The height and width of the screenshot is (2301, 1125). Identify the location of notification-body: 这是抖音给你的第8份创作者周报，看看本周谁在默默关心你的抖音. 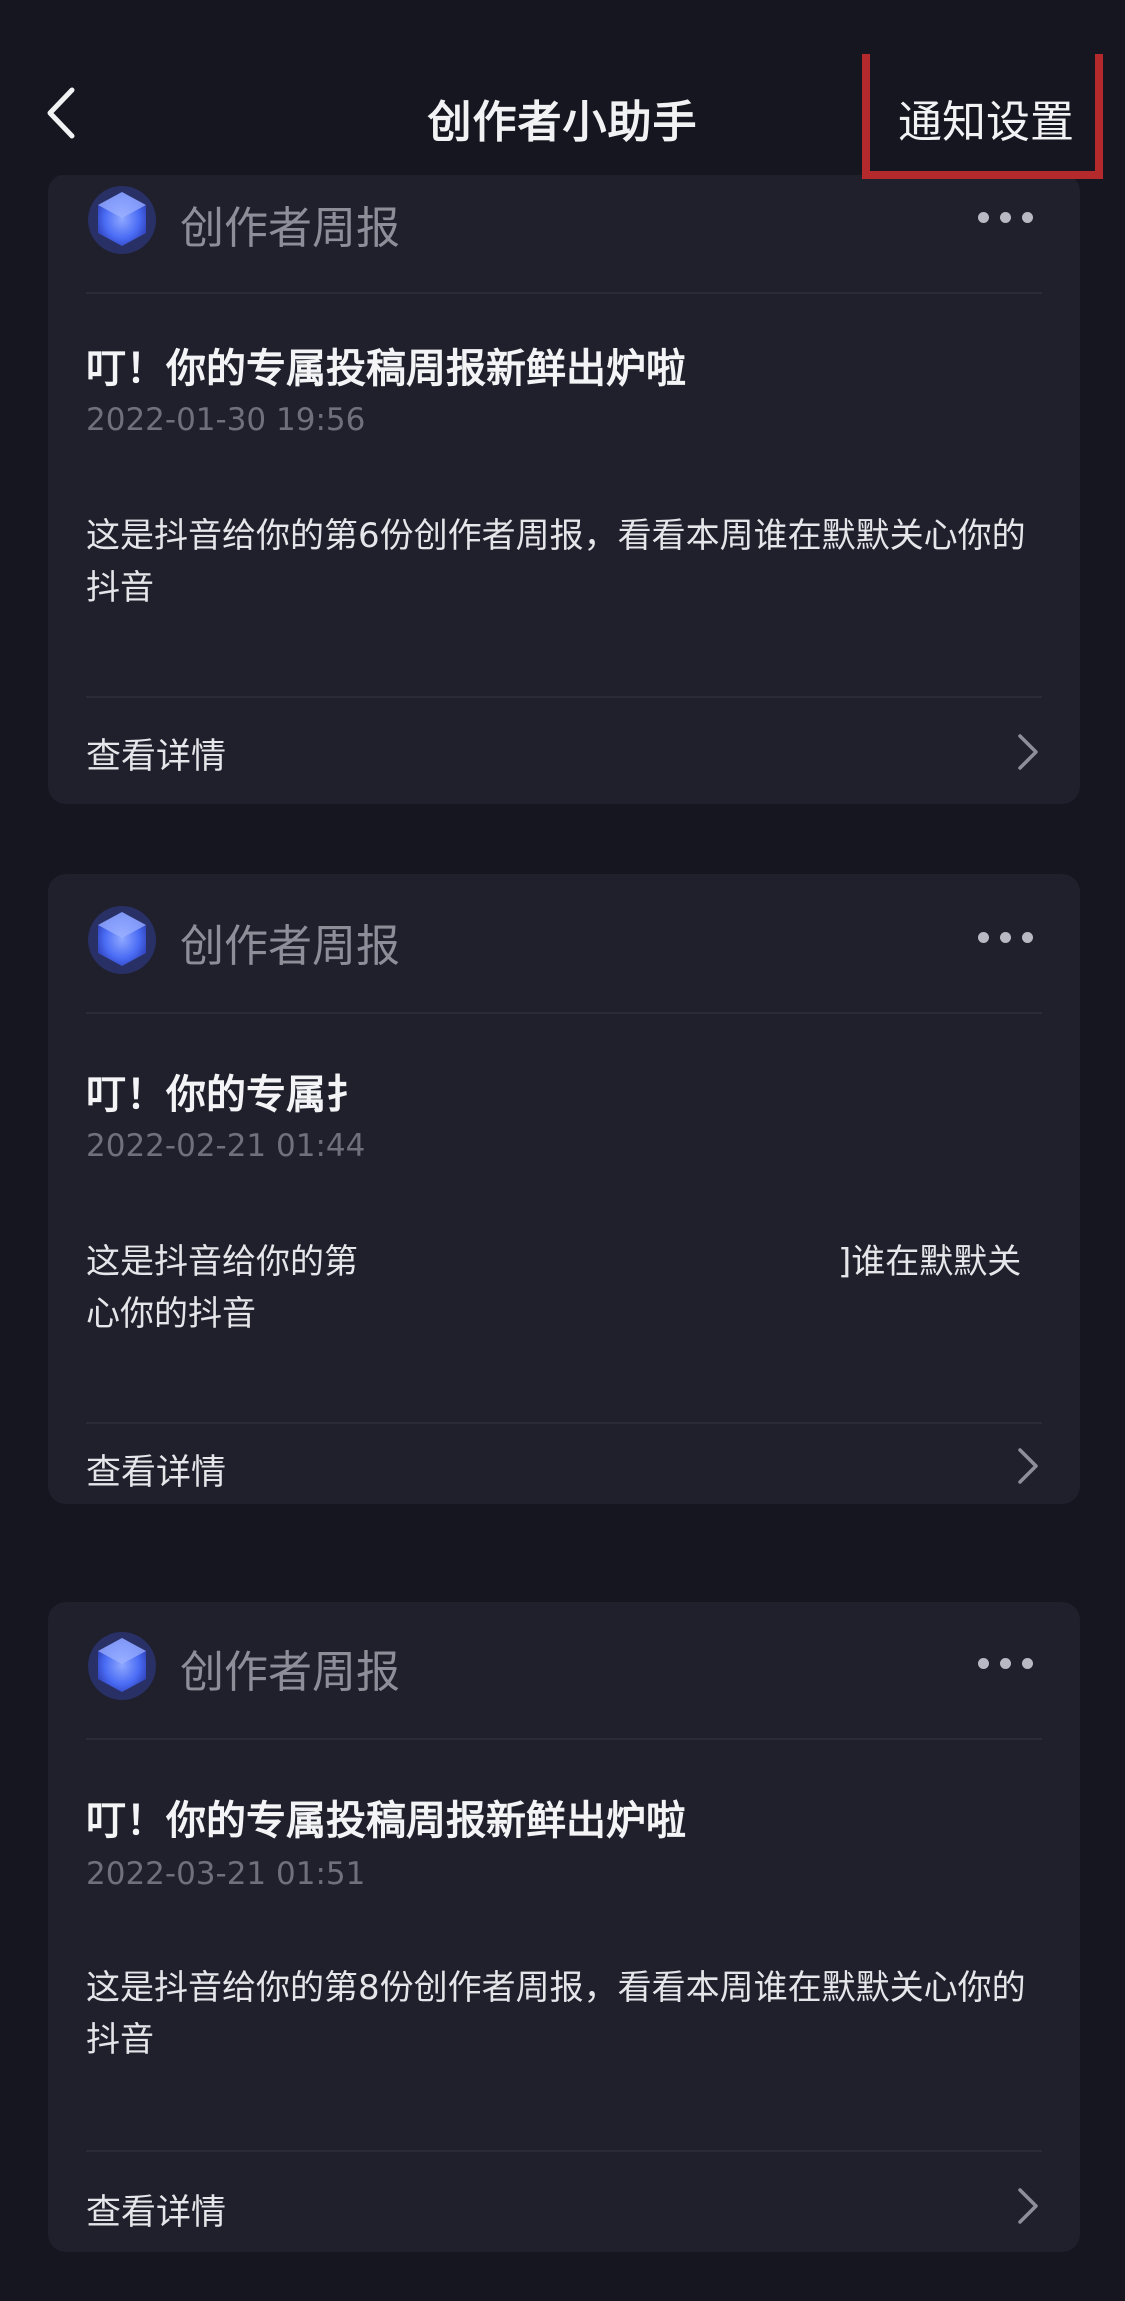
(556, 2014).